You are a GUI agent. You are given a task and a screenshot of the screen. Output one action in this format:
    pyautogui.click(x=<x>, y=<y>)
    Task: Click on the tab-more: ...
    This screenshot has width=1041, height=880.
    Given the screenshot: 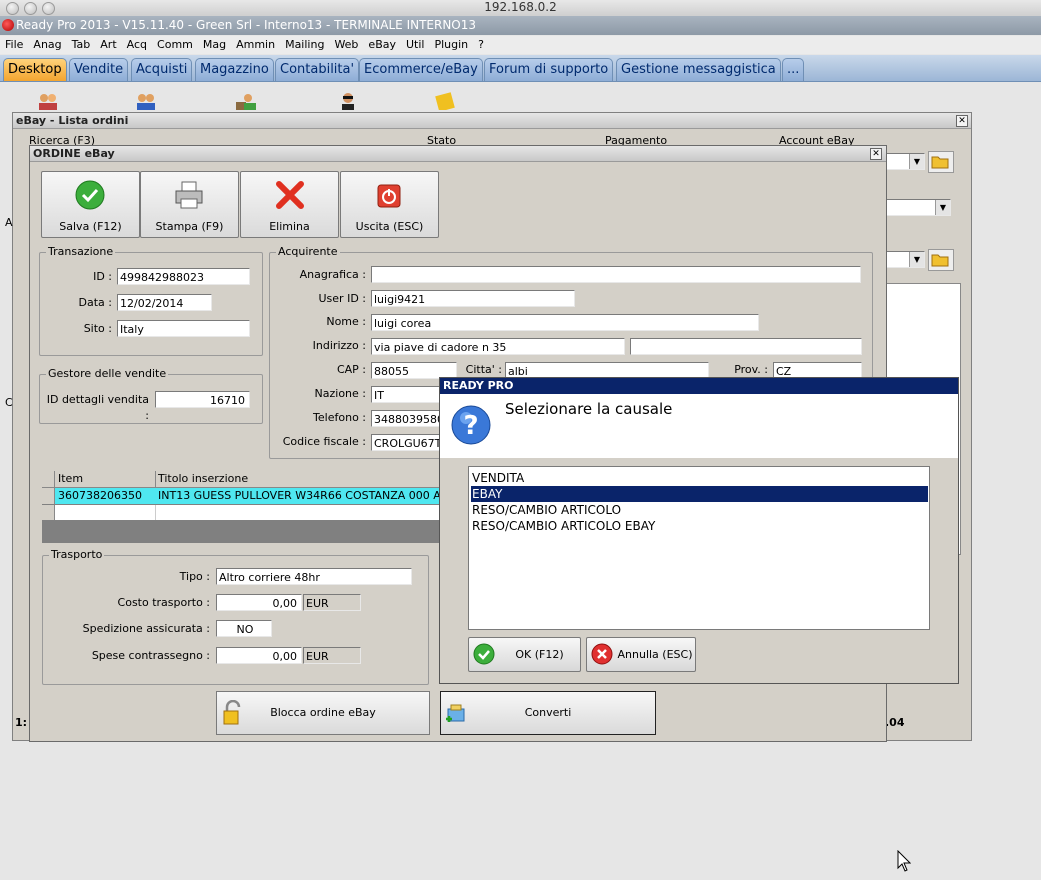 What is the action you would take?
    pyautogui.click(x=793, y=69)
    